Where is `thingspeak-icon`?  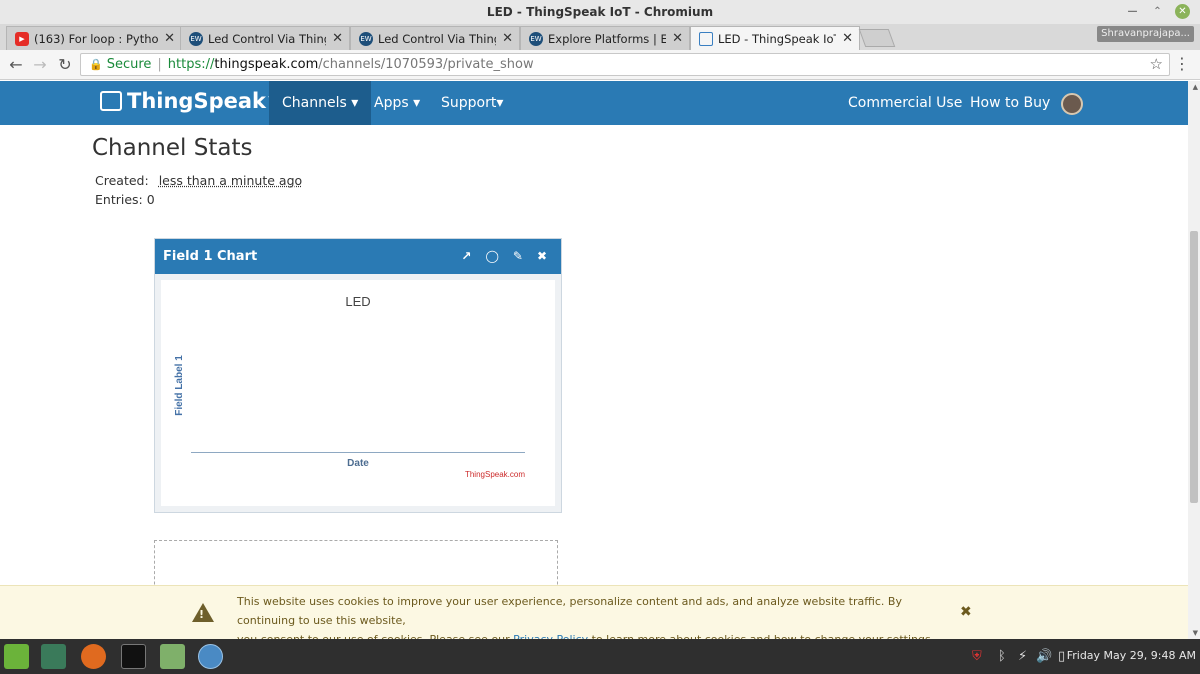
thingspeak-icon is located at coordinates (706, 38).